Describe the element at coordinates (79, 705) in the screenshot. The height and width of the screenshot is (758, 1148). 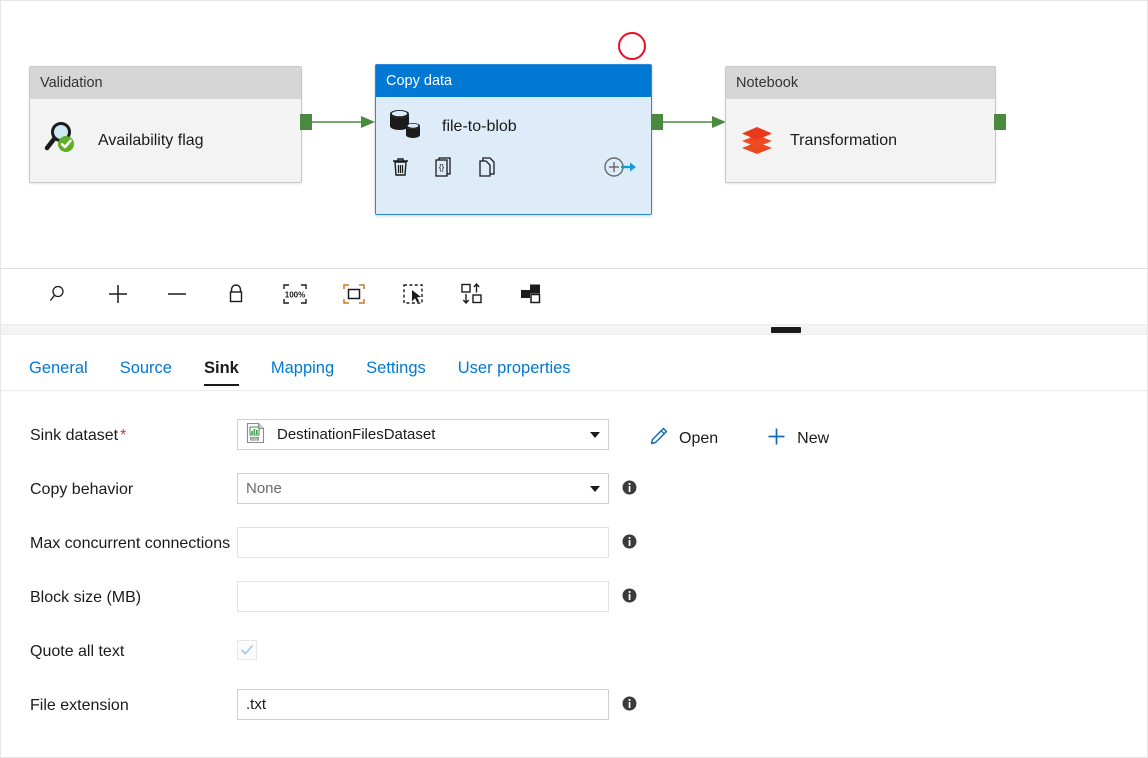
I see `label-text: File extension` at that location.